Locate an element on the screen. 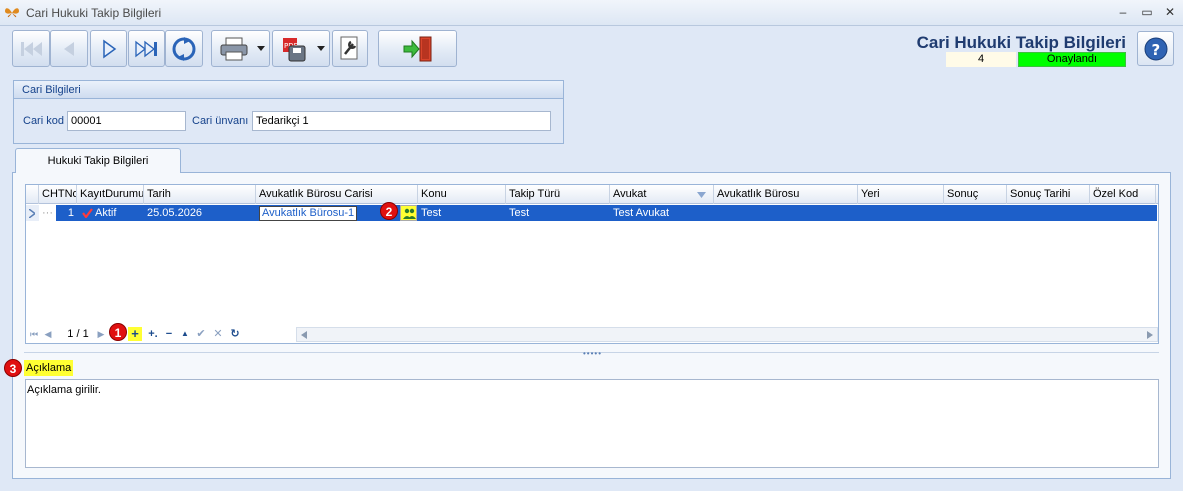 Image resolution: width=1183 pixels, height=491 pixels. refresh-button is located at coordinates (184, 48).